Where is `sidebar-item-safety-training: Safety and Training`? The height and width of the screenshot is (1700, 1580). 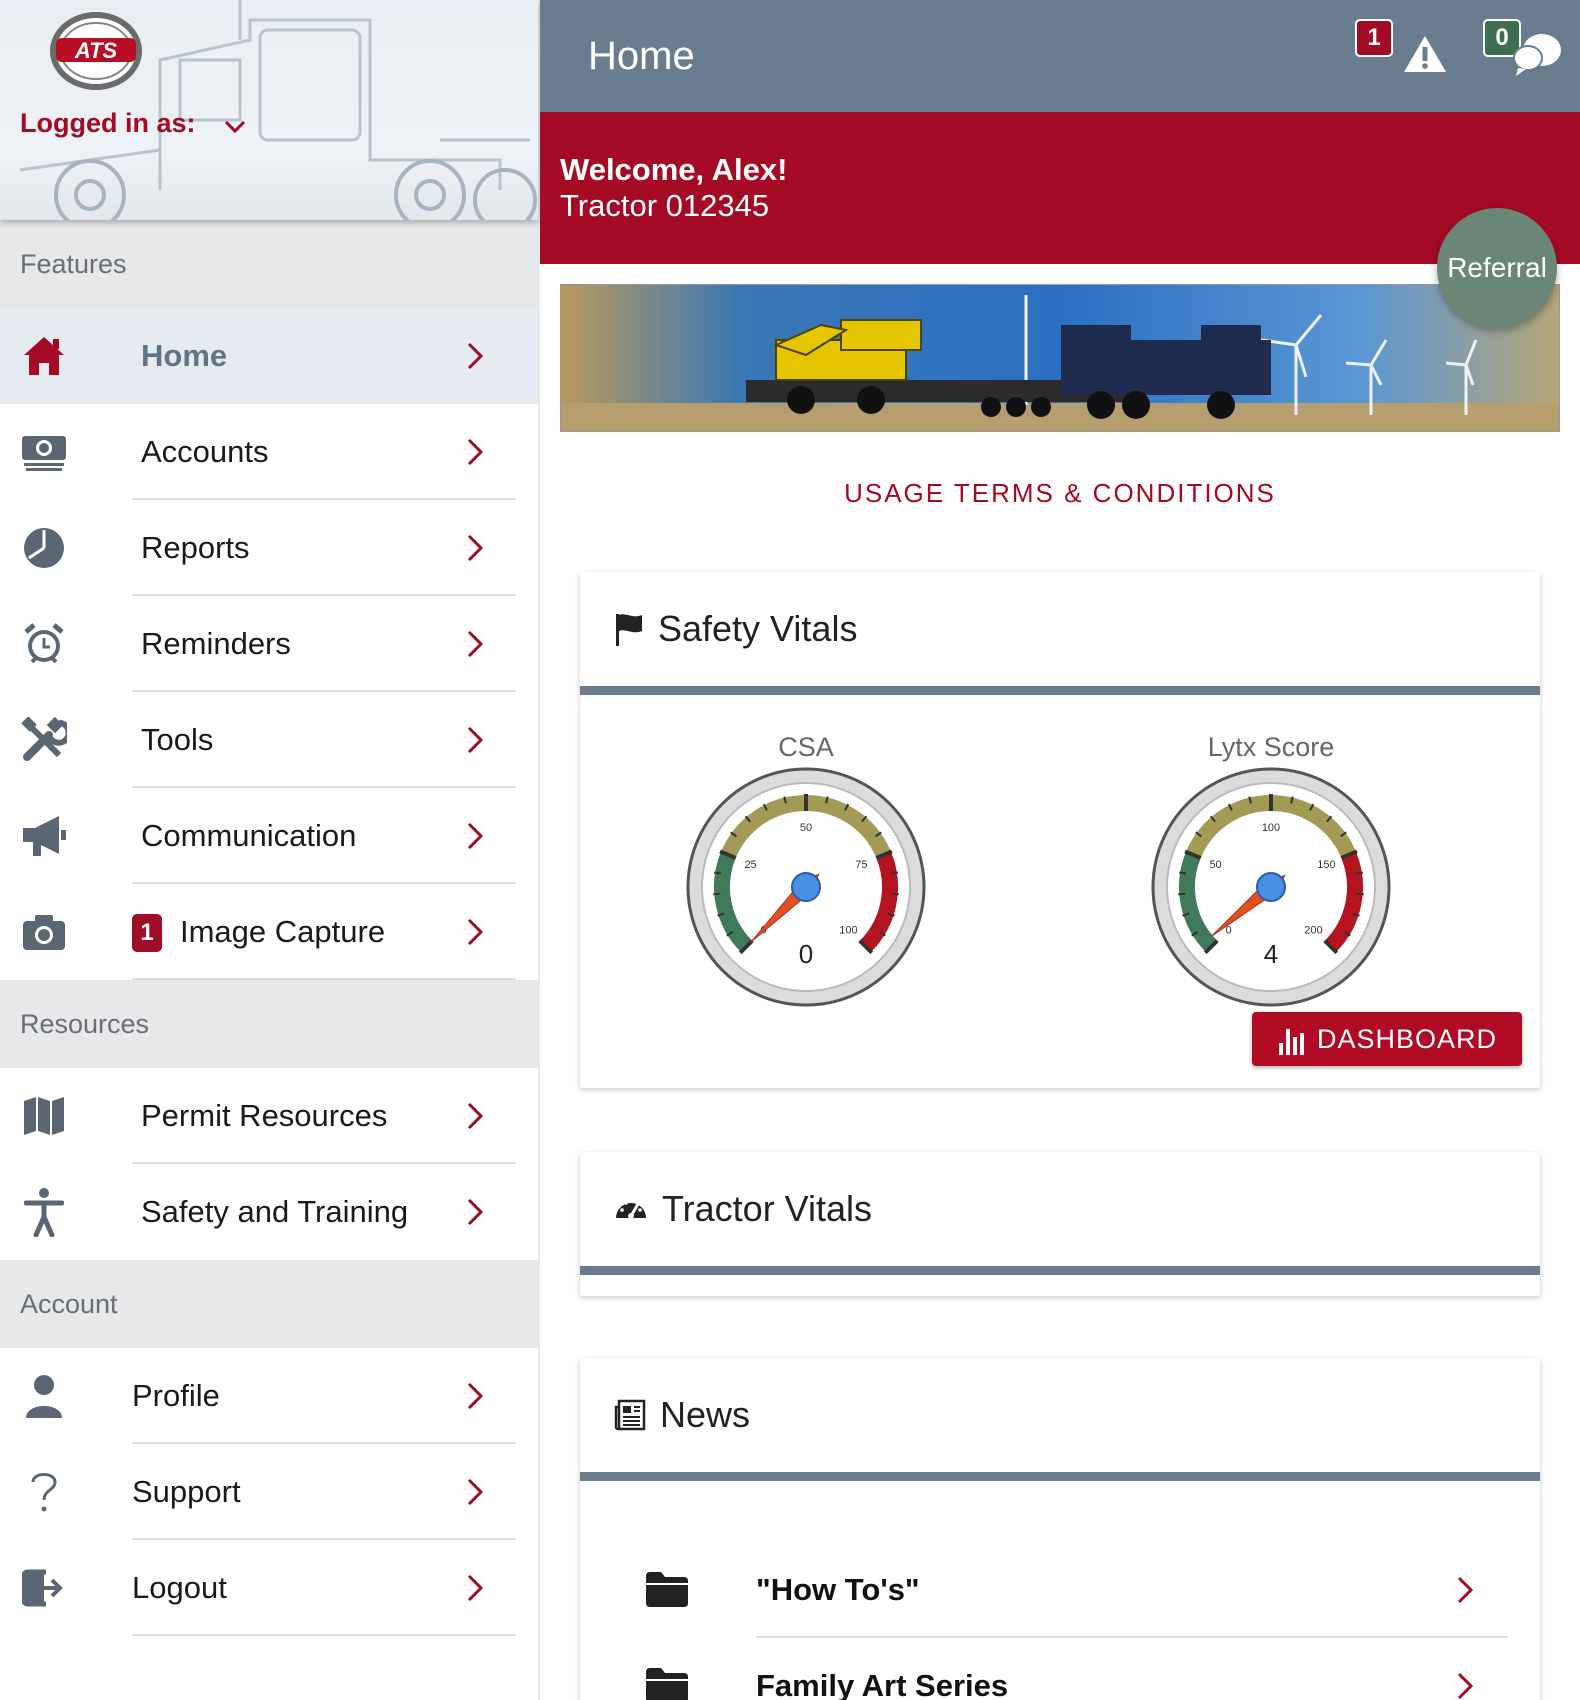
sidebar-item-safety-training: Safety and Training is located at coordinates (269, 1212).